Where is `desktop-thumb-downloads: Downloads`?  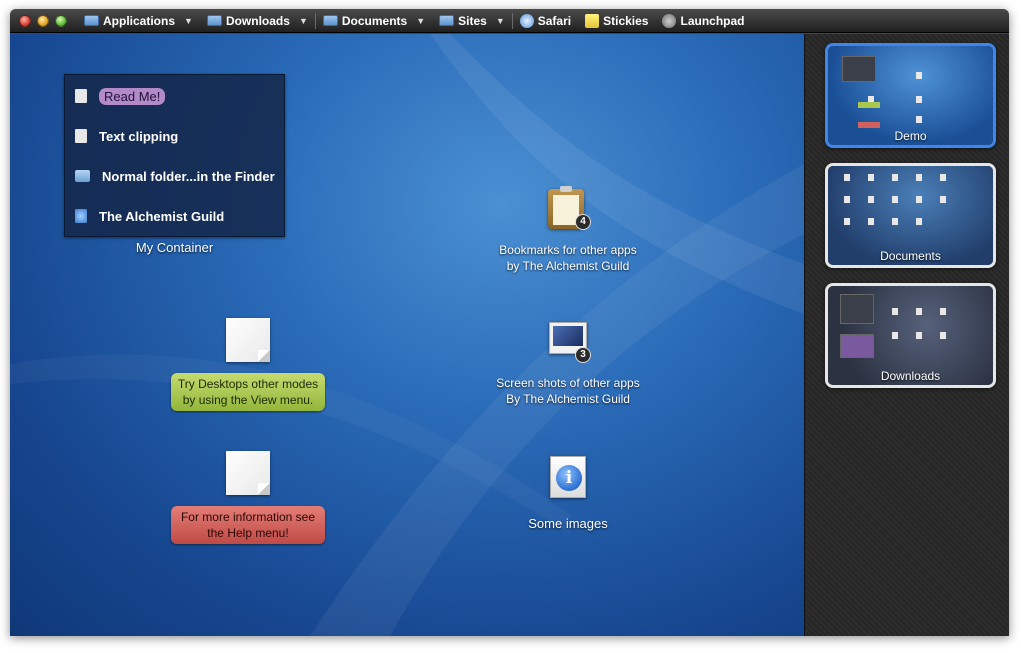
desktop-thumb-downloads: Downloads is located at coordinates (910, 335).